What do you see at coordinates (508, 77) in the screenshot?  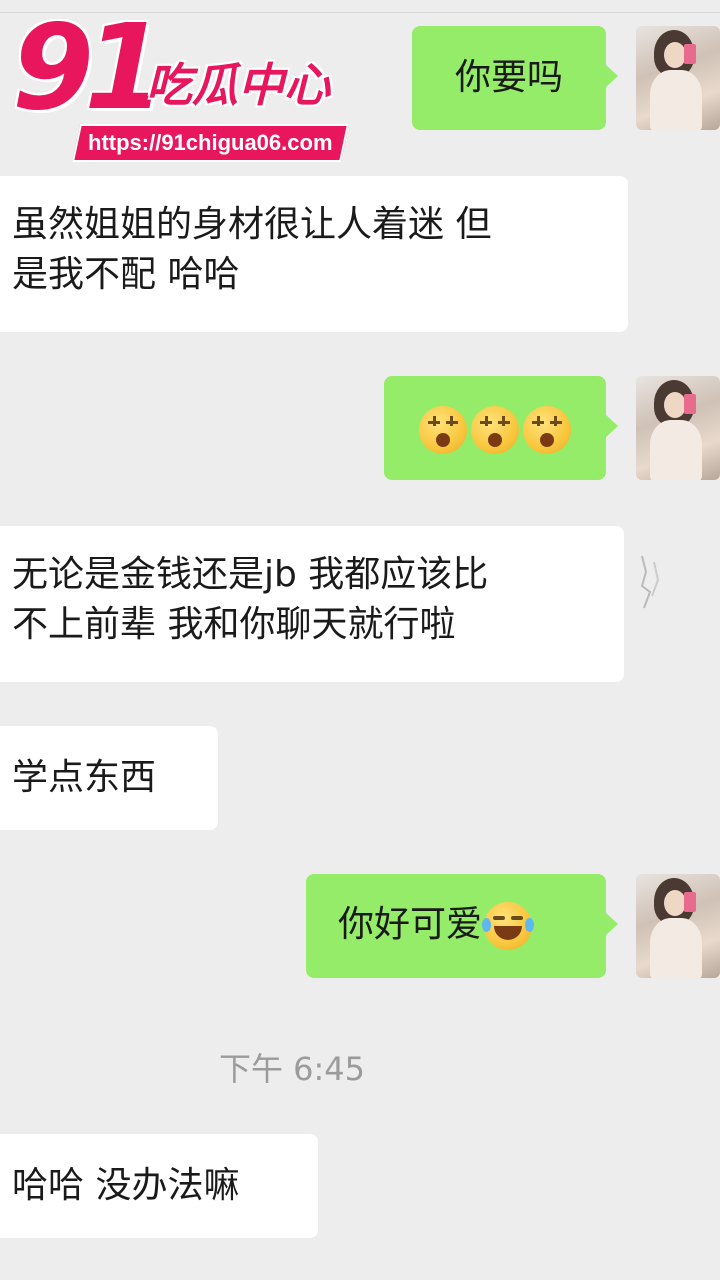 I see `message-text: 你要吗` at bounding box center [508, 77].